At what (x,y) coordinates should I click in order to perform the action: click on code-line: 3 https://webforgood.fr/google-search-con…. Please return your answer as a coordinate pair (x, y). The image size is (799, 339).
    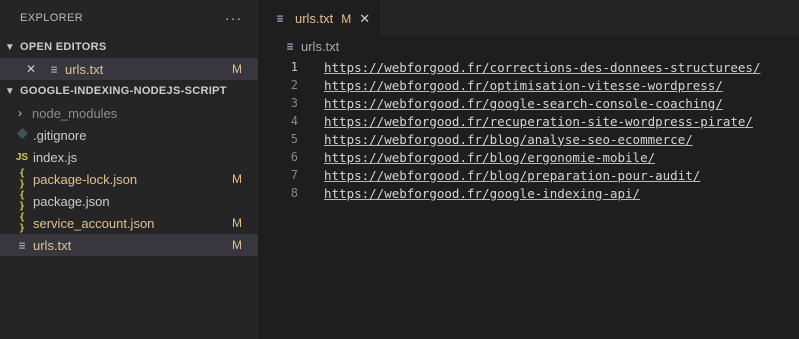
    Looking at the image, I should click on (528, 103).